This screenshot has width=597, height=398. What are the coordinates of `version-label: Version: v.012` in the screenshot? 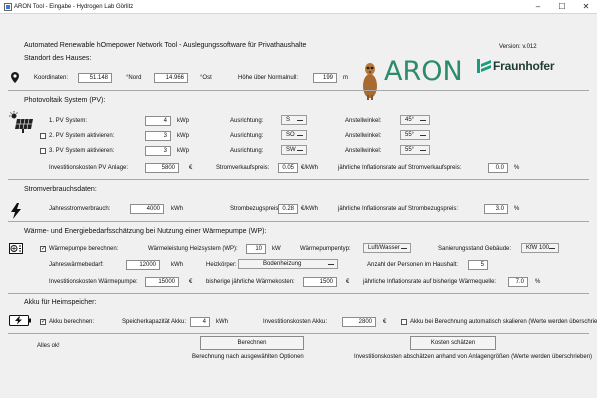 It's located at (518, 47).